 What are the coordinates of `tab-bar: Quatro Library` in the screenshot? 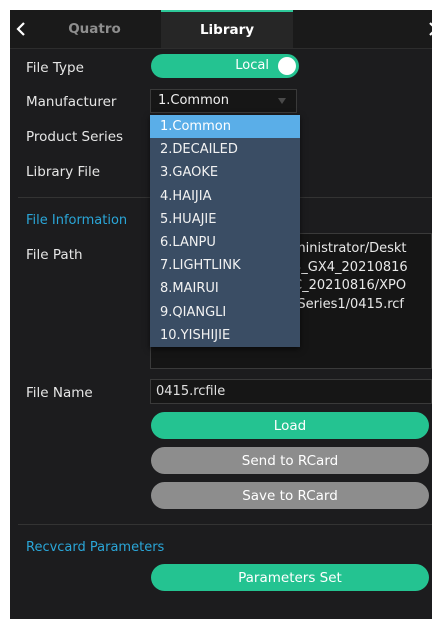 It's located at (221, 29).